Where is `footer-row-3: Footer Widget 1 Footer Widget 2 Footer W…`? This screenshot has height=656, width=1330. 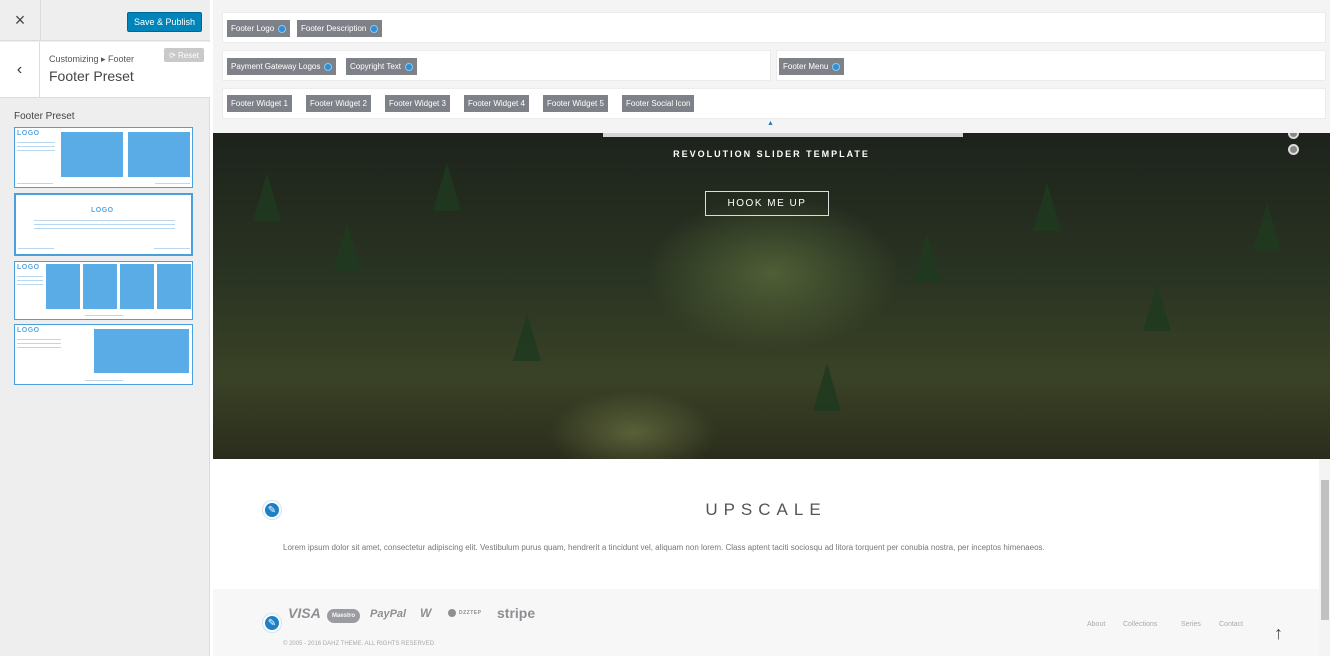
footer-row-3: Footer Widget 1 Footer Widget 2 Footer W… is located at coordinates (774, 103).